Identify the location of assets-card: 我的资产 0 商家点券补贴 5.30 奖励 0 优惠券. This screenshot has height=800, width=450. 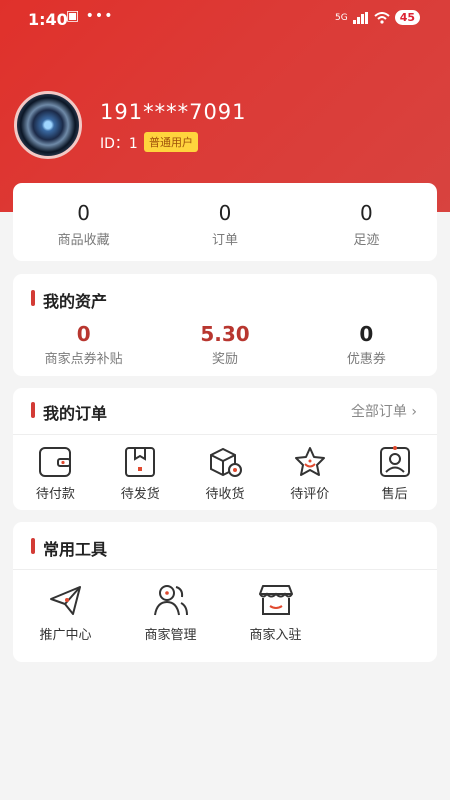
(225, 325).